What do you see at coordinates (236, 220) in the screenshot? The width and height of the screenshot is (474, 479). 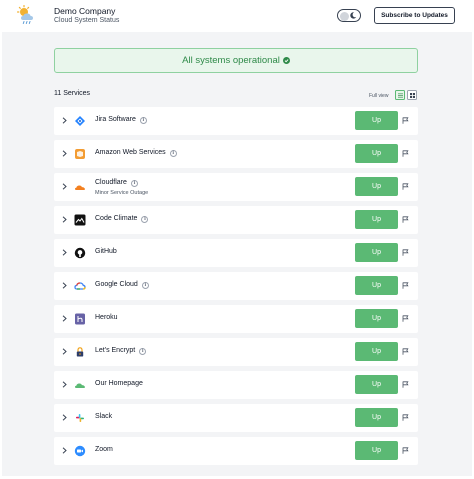 I see `service-row: Code Climate i Up` at bounding box center [236, 220].